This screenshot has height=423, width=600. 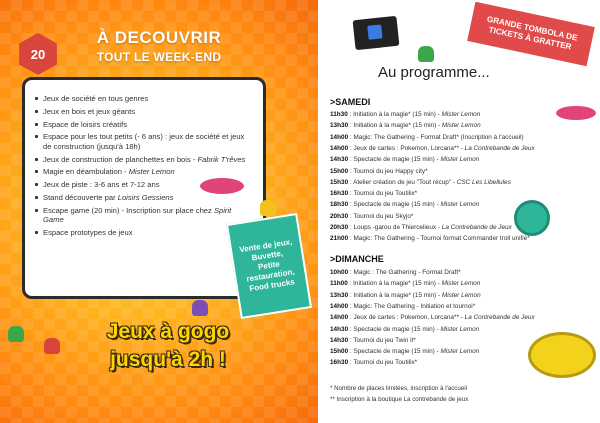 I want to click on slogan-line-2: jusqu'à 2h !, so click(x=168, y=359).